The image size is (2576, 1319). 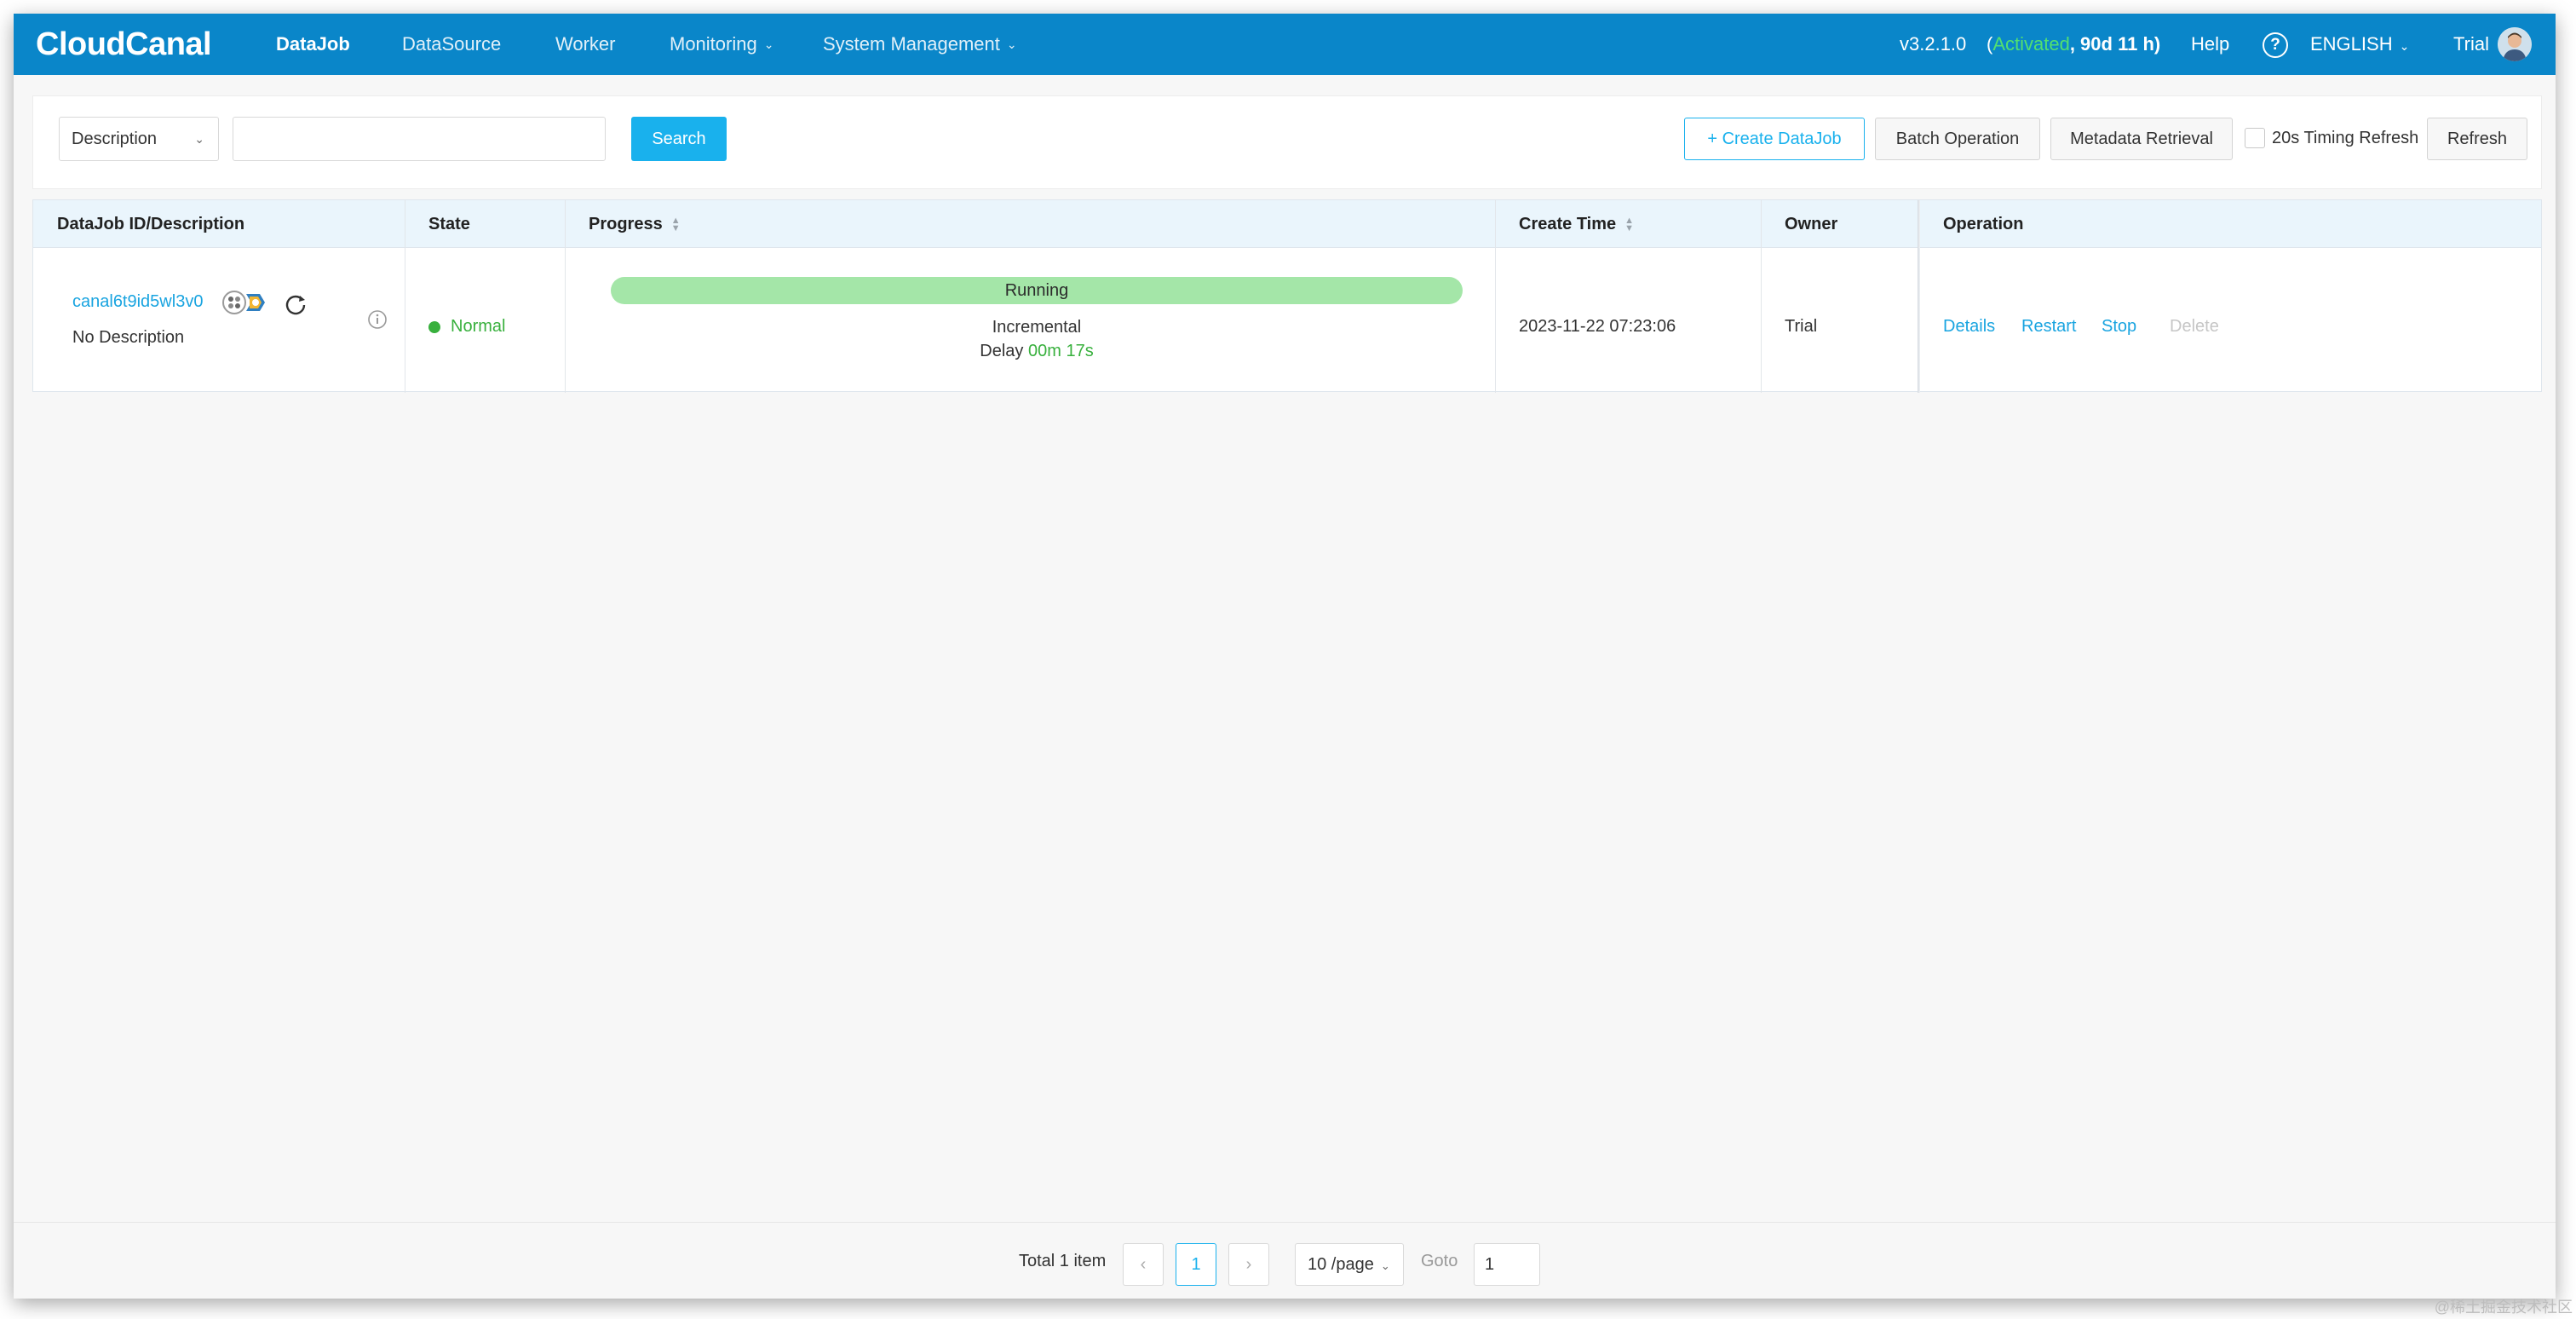 What do you see at coordinates (1060, 351) in the screenshot?
I see `delay-value: 00m 17s` at bounding box center [1060, 351].